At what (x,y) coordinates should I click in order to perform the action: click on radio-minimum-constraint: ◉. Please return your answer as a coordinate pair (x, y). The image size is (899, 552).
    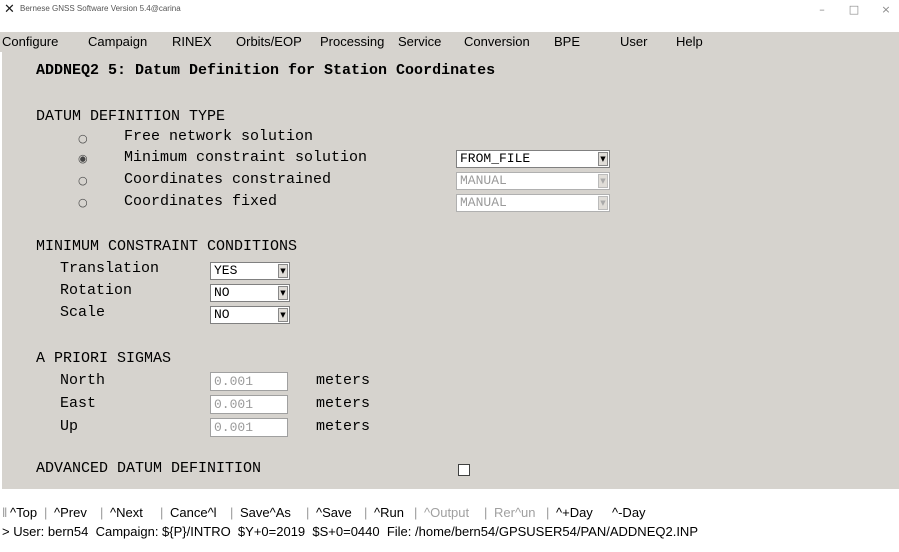
    Looking at the image, I should click on (83, 158).